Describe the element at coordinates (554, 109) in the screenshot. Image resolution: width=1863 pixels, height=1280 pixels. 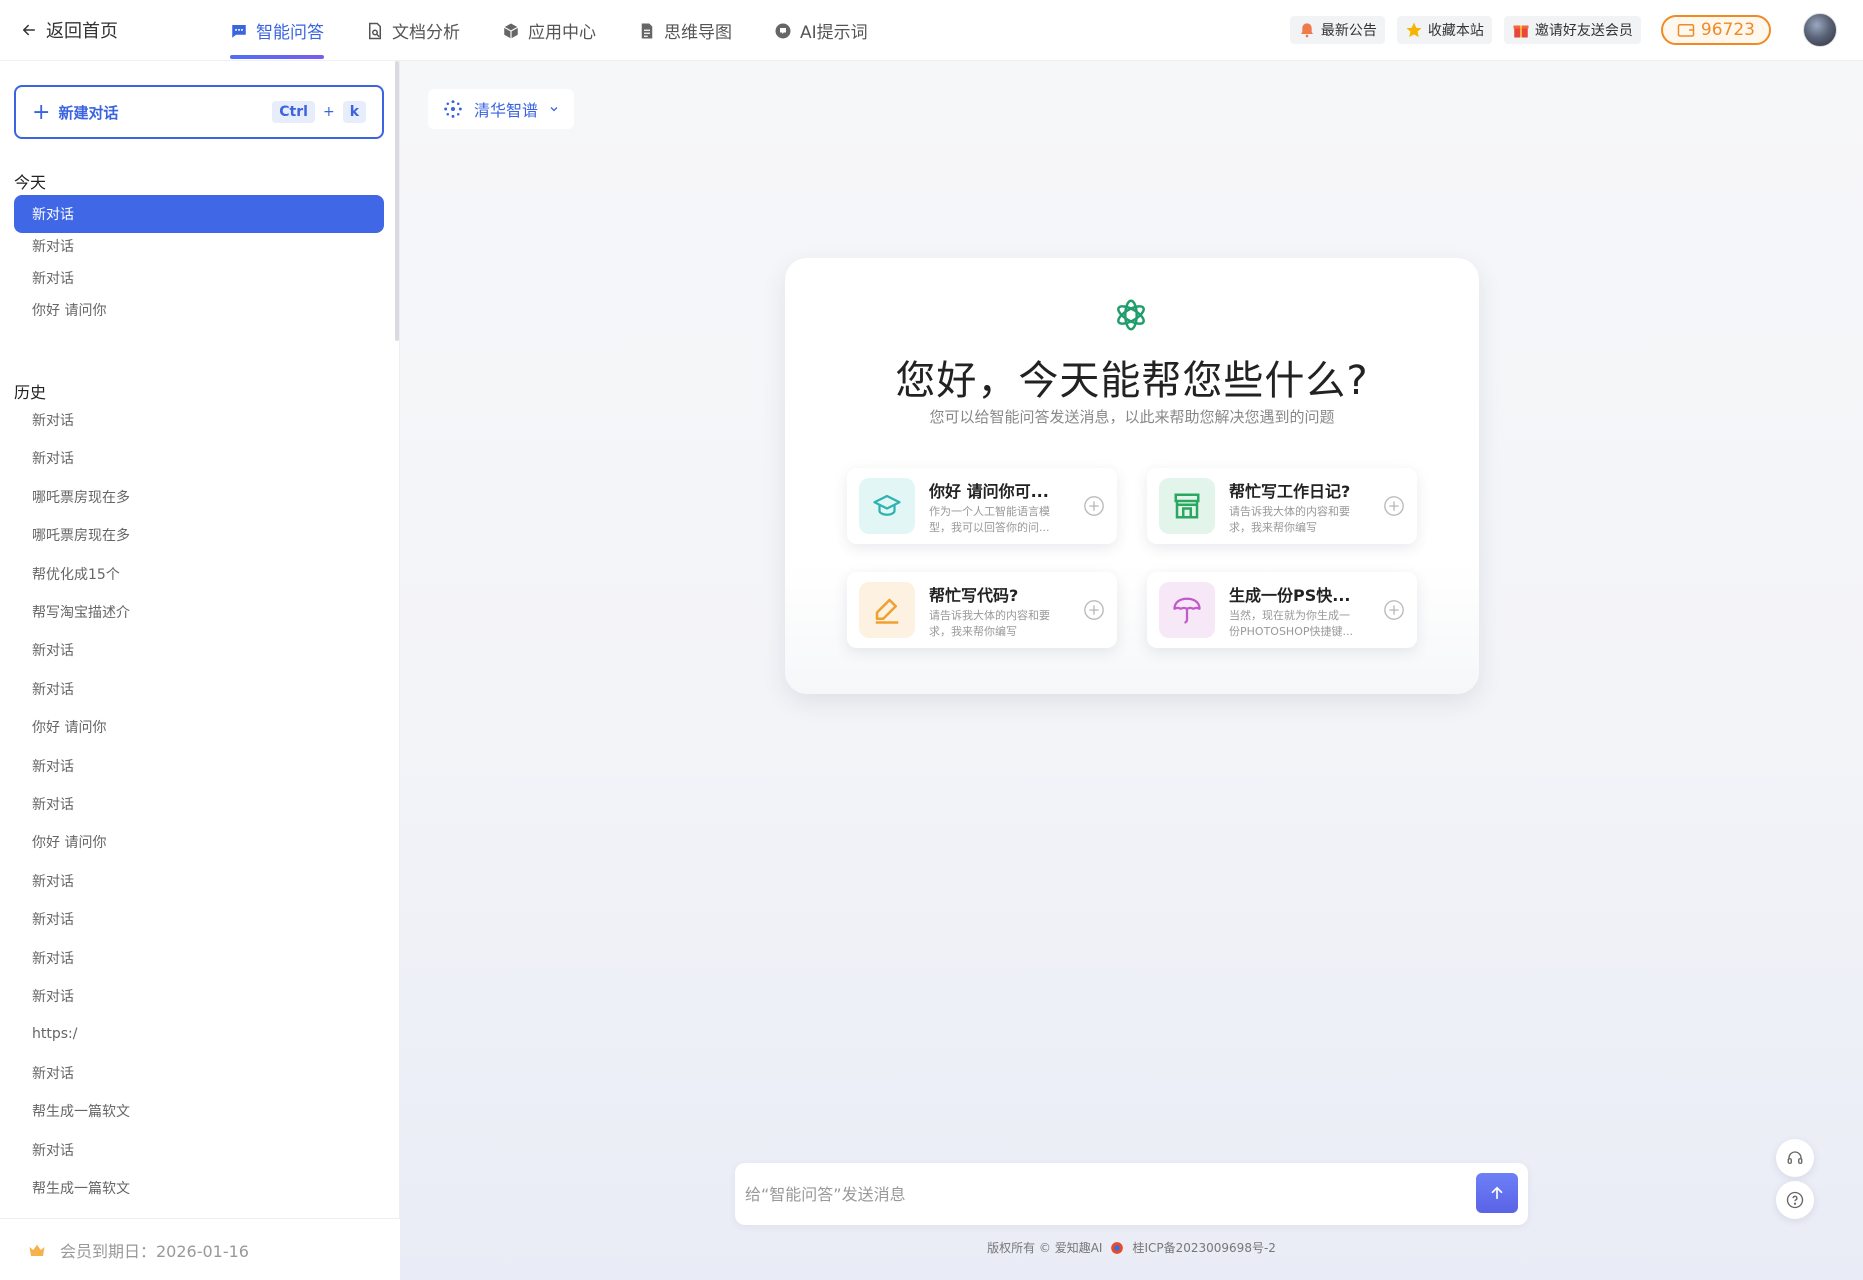
I see `chevron-down-icon` at that location.